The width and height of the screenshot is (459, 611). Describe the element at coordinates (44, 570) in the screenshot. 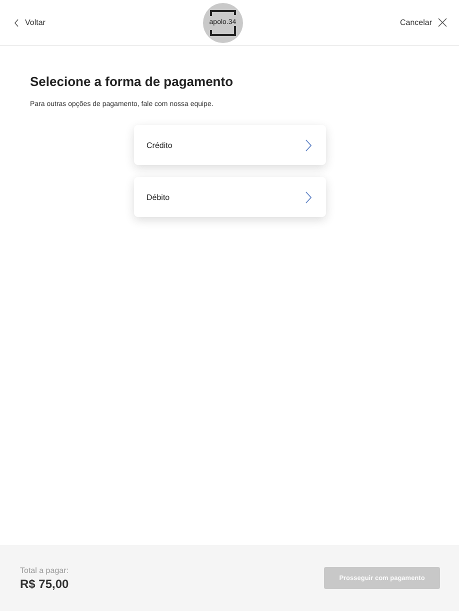

I see `total-label: Total a pagar:` at that location.